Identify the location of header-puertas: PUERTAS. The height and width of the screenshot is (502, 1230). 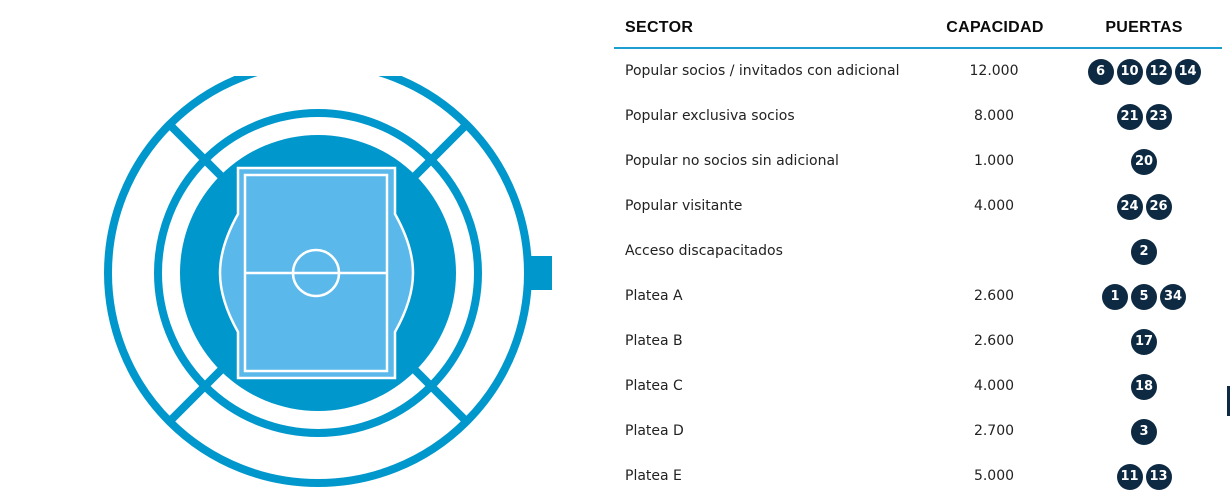
(1144, 27).